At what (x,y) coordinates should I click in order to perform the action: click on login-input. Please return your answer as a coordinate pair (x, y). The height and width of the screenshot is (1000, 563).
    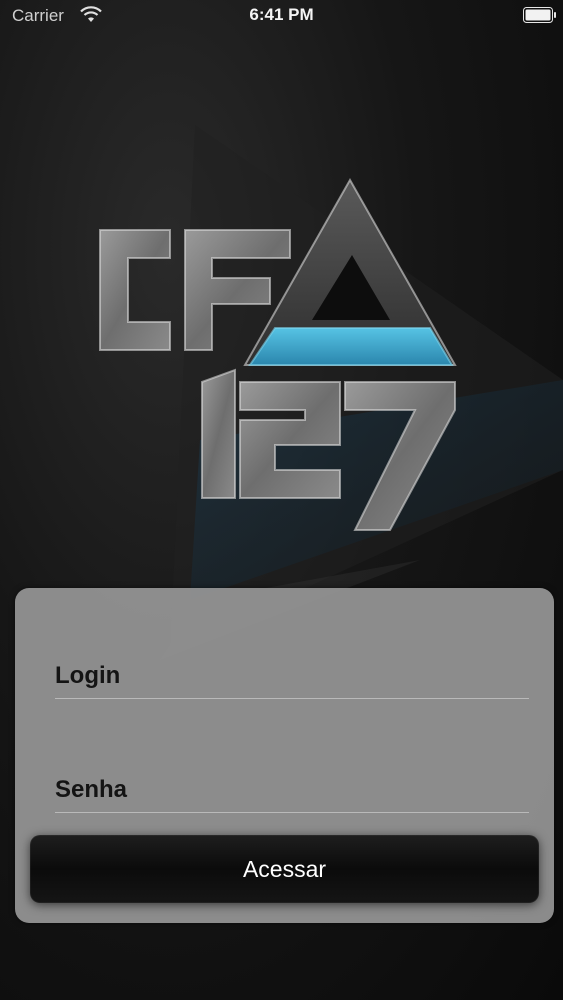
    Looking at the image, I should click on (294, 674).